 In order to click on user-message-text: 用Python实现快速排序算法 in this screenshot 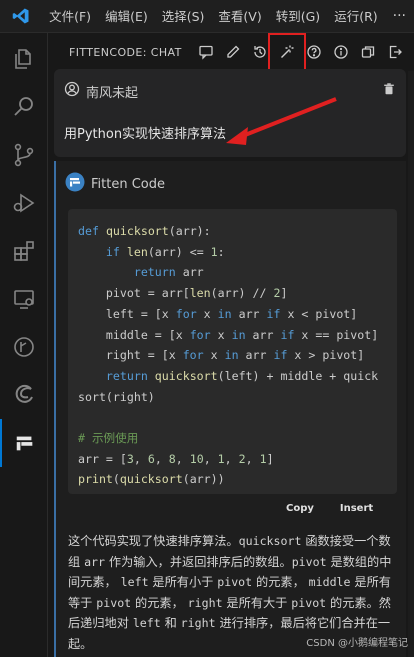, I will do `click(145, 134)`.